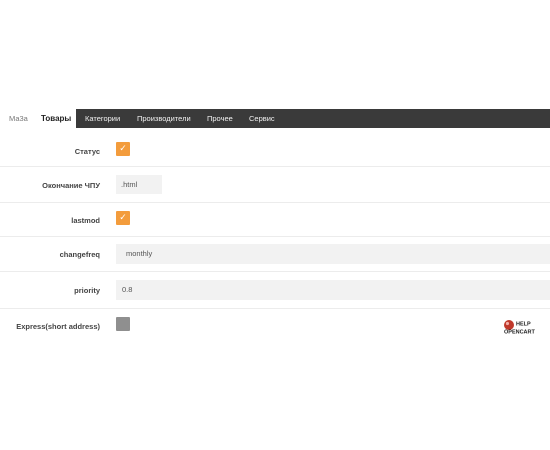 This screenshot has height=450, width=550. Describe the element at coordinates (262, 118) in the screenshot. I see `tab-service: Сервис` at that location.